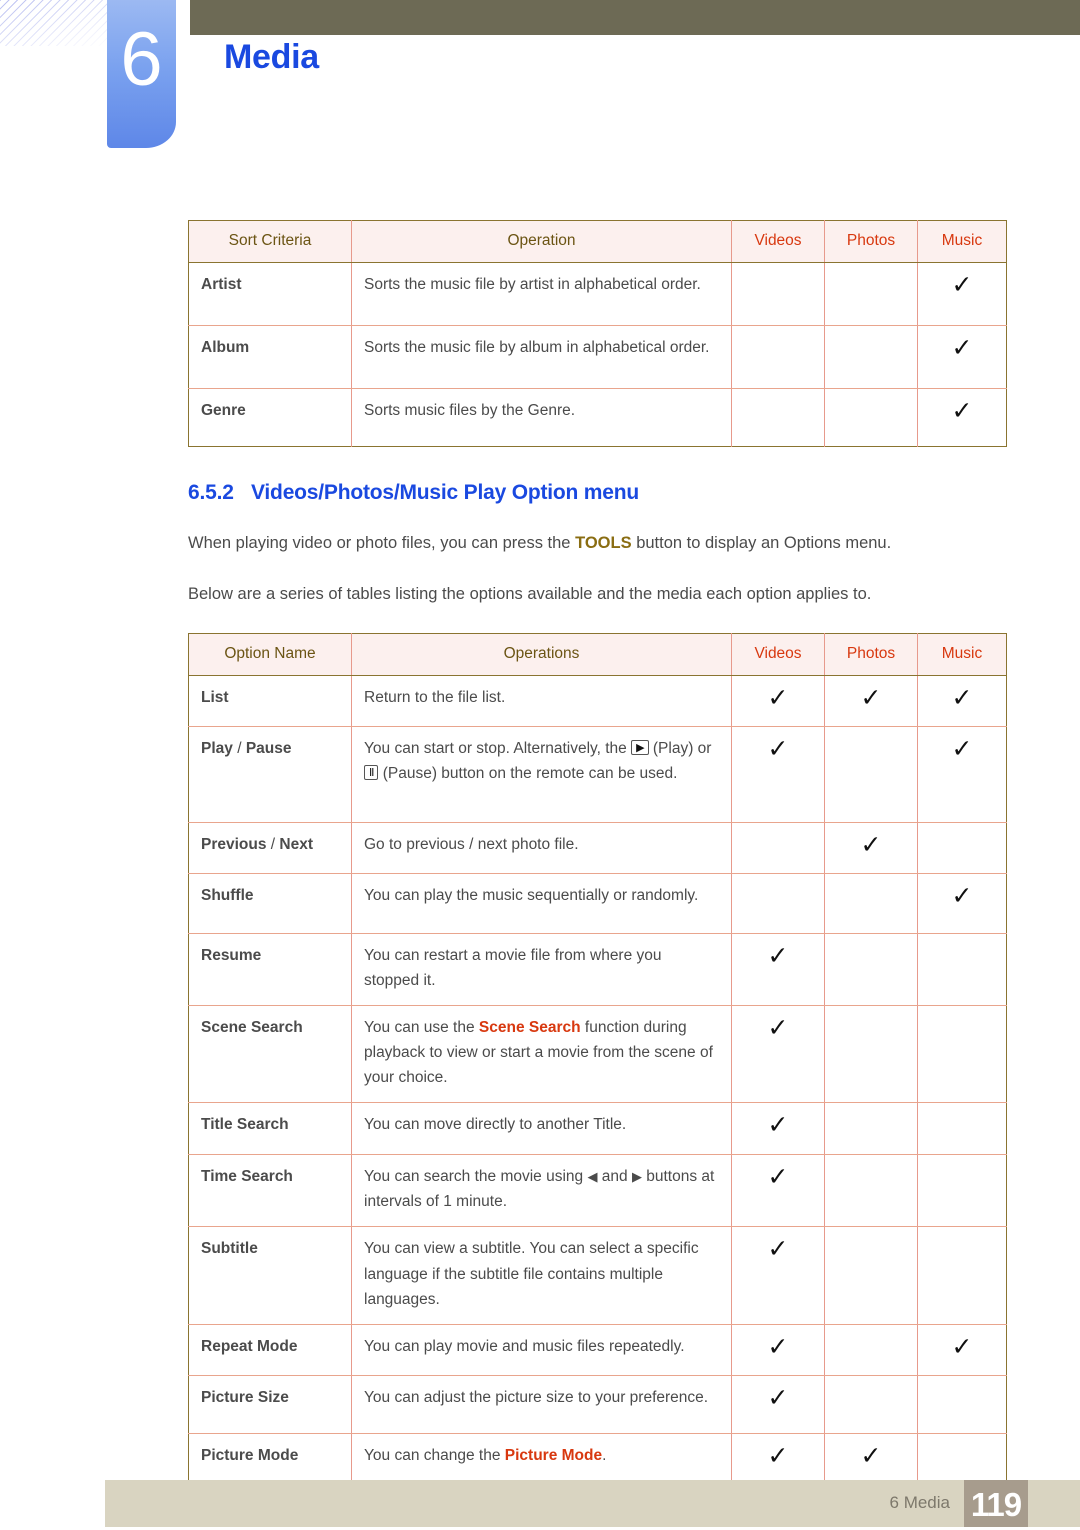  I want to click on operation-text-part: (Play) or, so click(680, 748).